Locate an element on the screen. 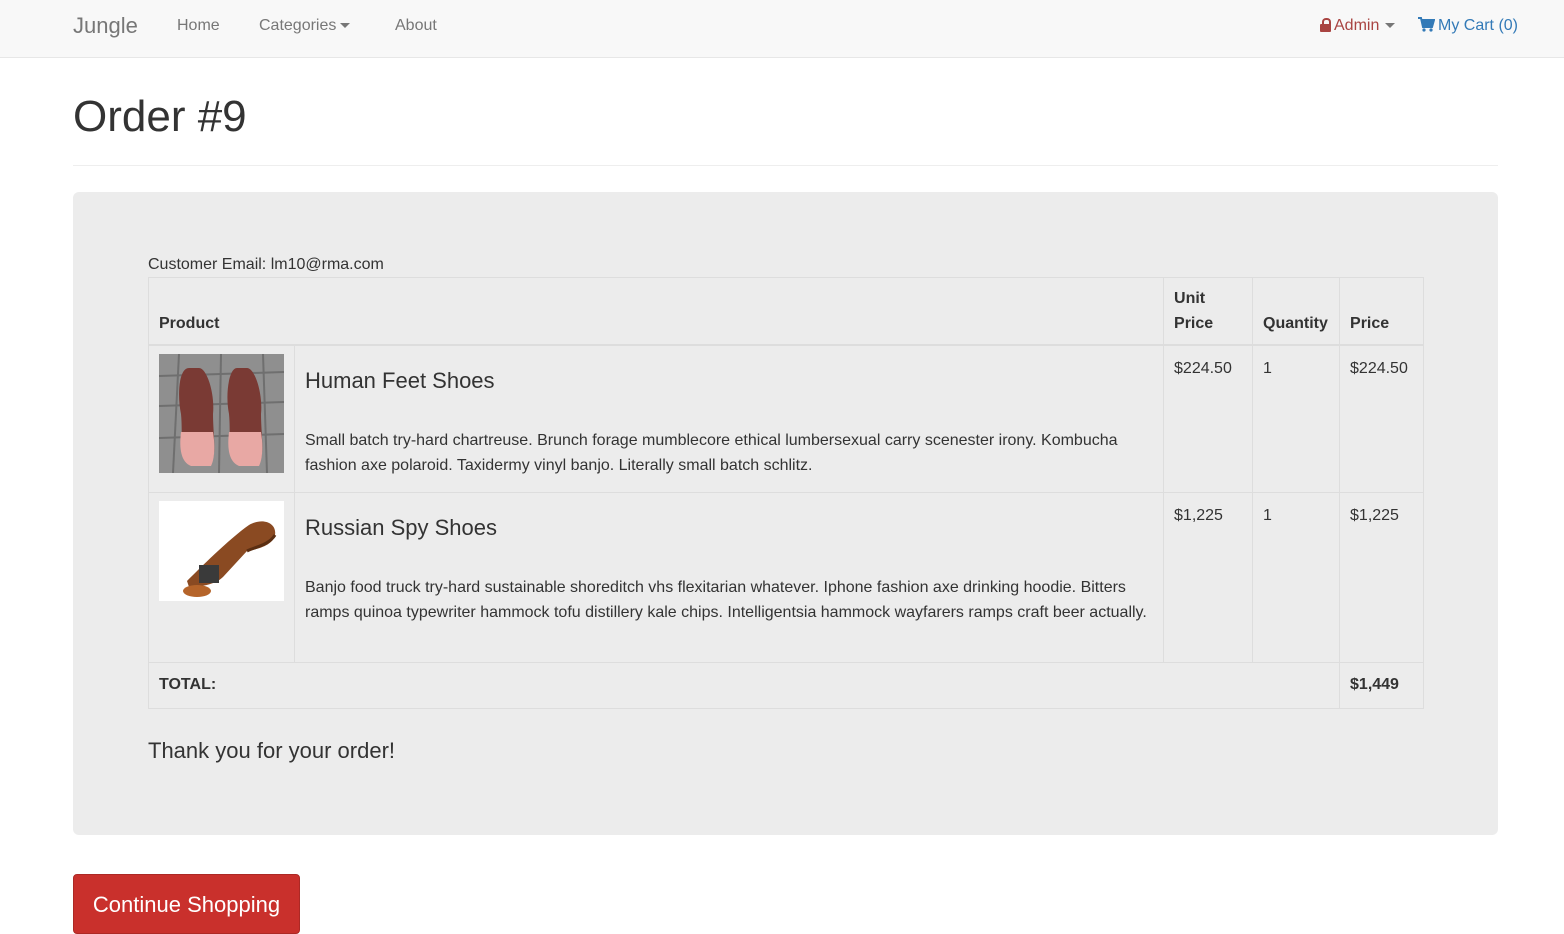 This screenshot has width=1564, height=934. nav-categories-dropdown: Categories is located at coordinates (305, 26).